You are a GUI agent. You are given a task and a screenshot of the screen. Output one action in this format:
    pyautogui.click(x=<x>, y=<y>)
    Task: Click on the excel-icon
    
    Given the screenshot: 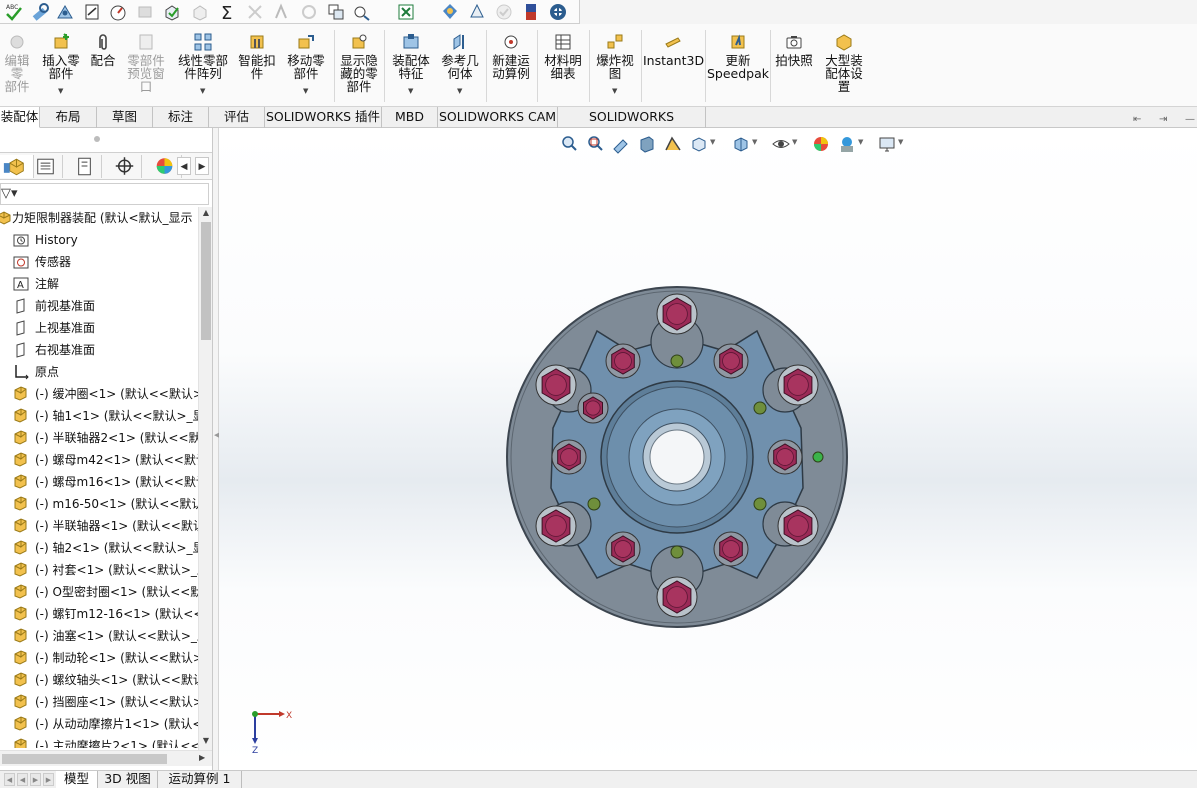 What is the action you would take?
    pyautogui.click(x=406, y=12)
    